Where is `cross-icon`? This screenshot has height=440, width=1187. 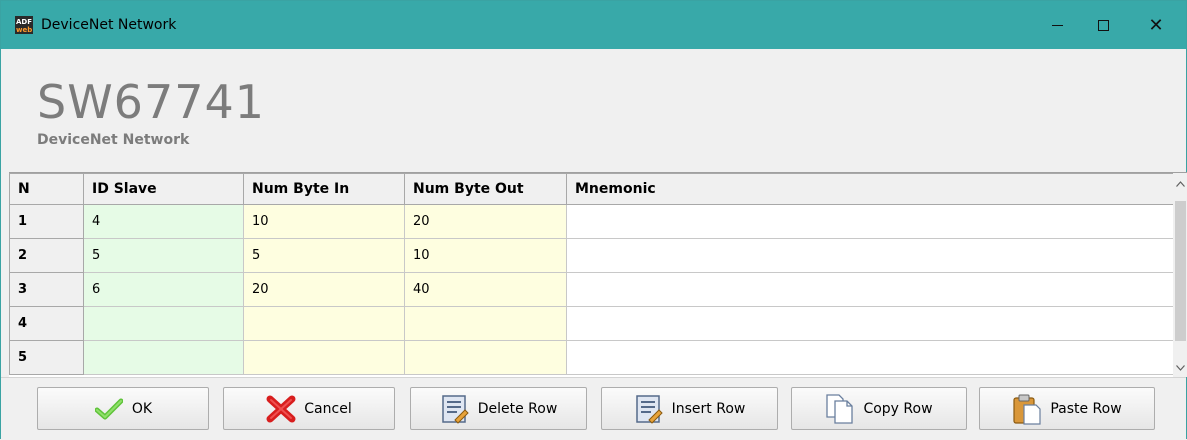
cross-icon is located at coordinates (281, 409).